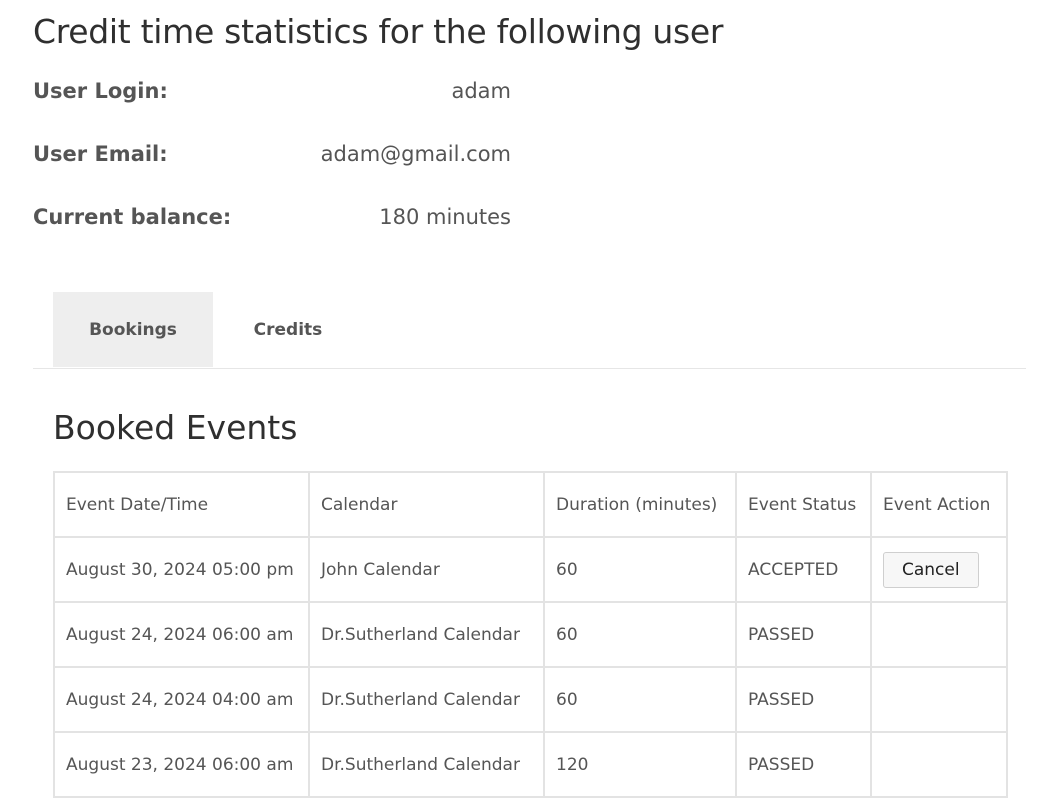 This screenshot has height=800, width=1050. Describe the element at coordinates (426, 569) in the screenshot. I see `event-calendar-cell: John Calendar` at that location.